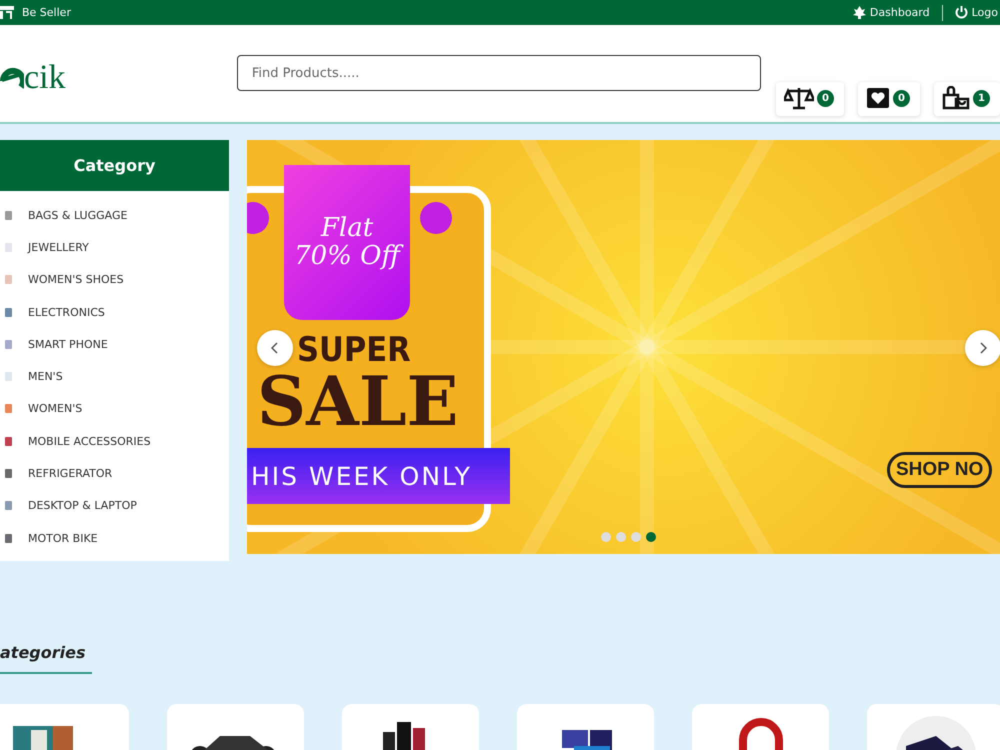  I want to click on dashboard-link: Dashboard, so click(891, 12).